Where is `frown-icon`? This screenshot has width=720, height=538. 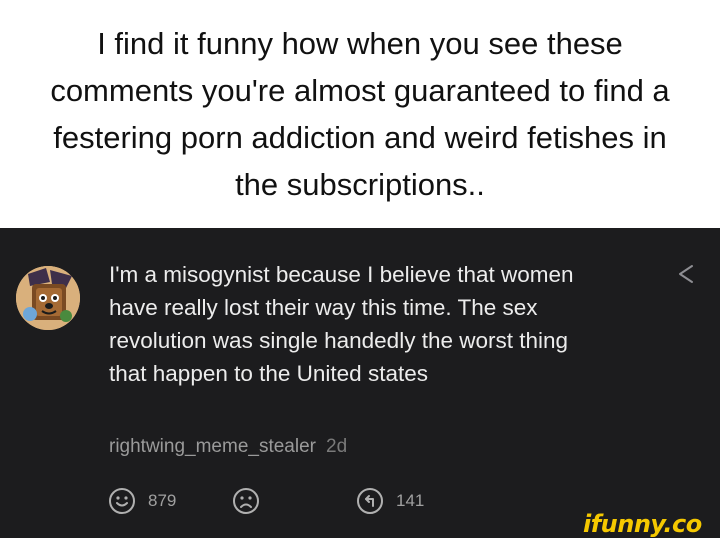
frown-icon is located at coordinates (246, 501).